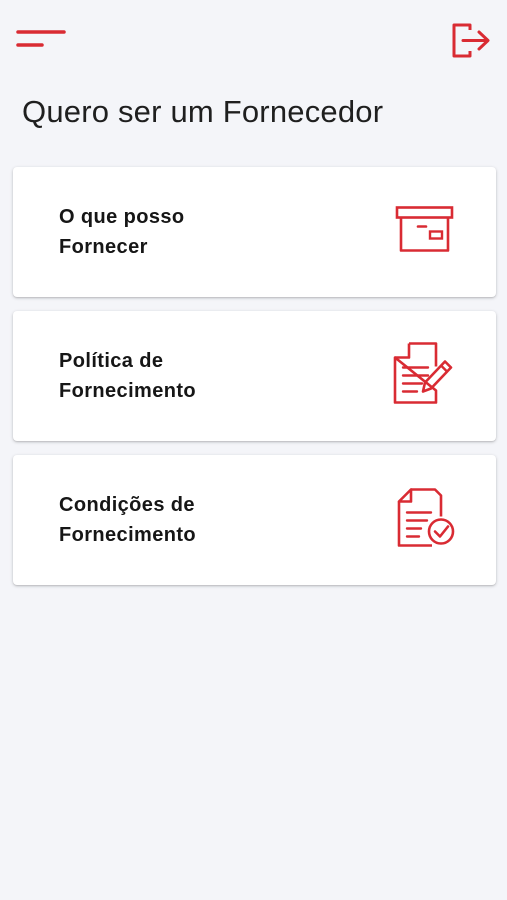 The image size is (507, 900). Describe the element at coordinates (254, 232) in the screenshot. I see `card-o-que-posso-fornecer: O que posso Fornecer` at that location.